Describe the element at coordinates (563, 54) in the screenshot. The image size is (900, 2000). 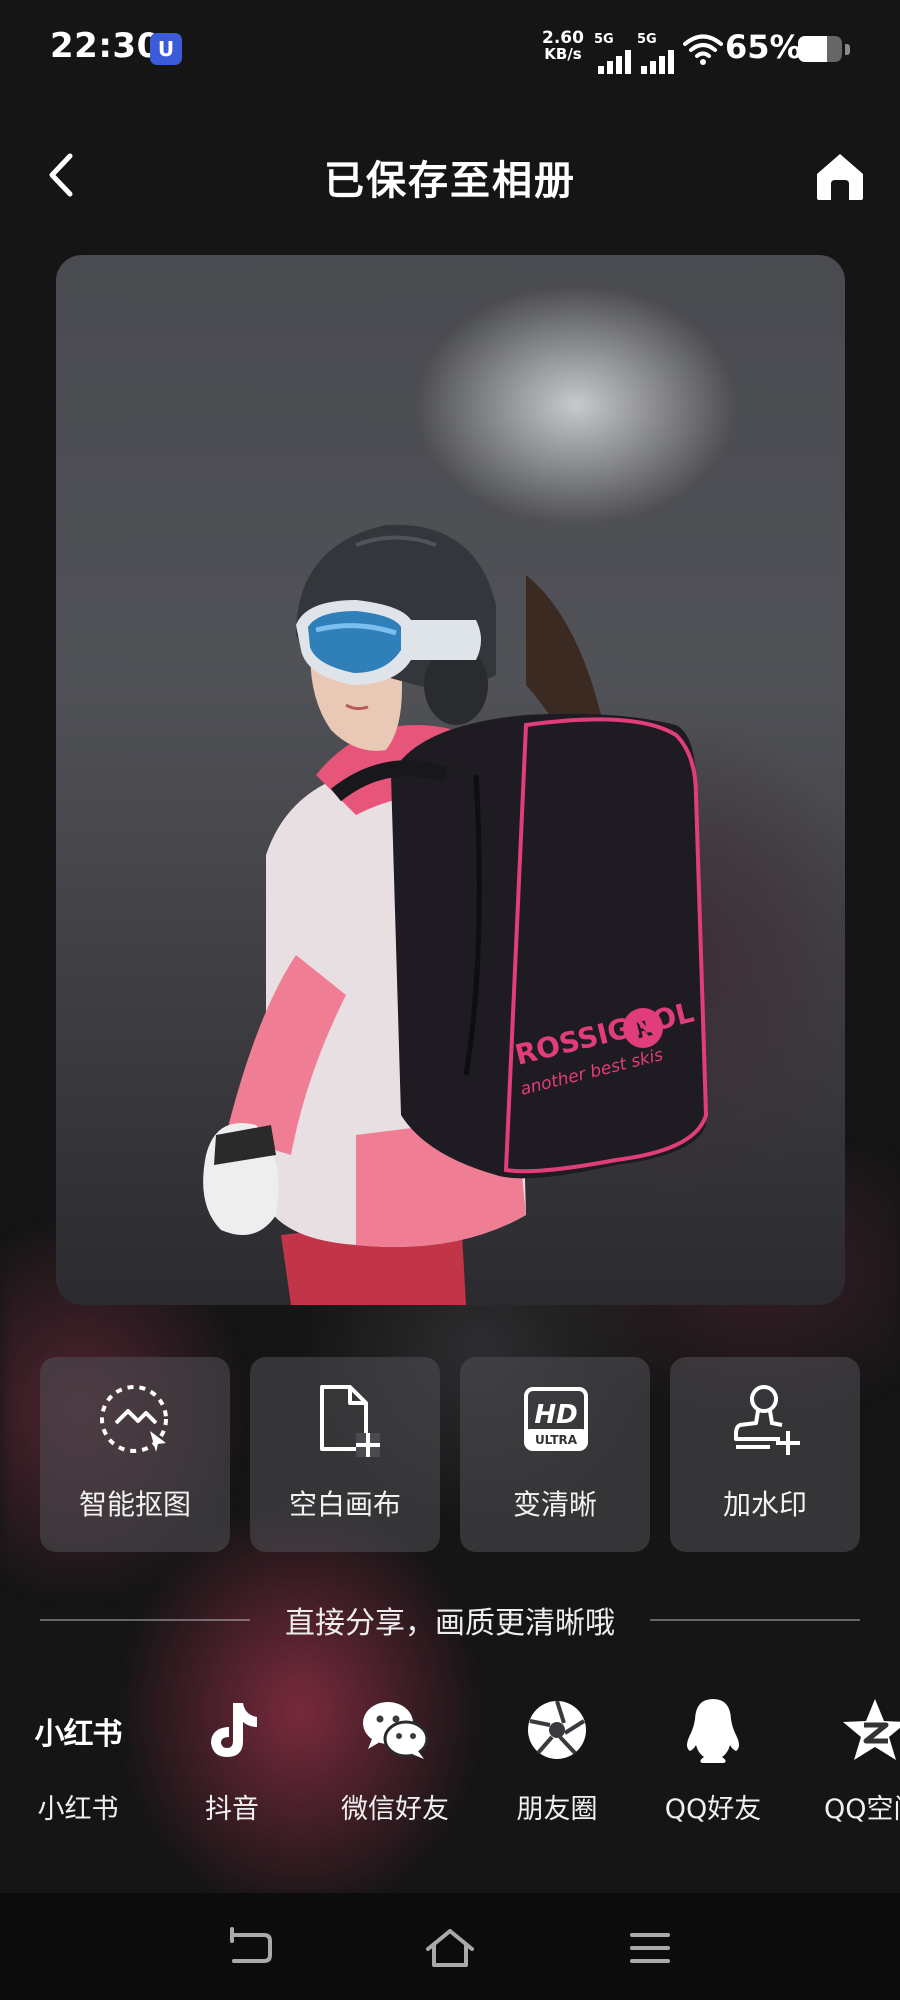
I see `network-speed-unit: KB/s` at that location.